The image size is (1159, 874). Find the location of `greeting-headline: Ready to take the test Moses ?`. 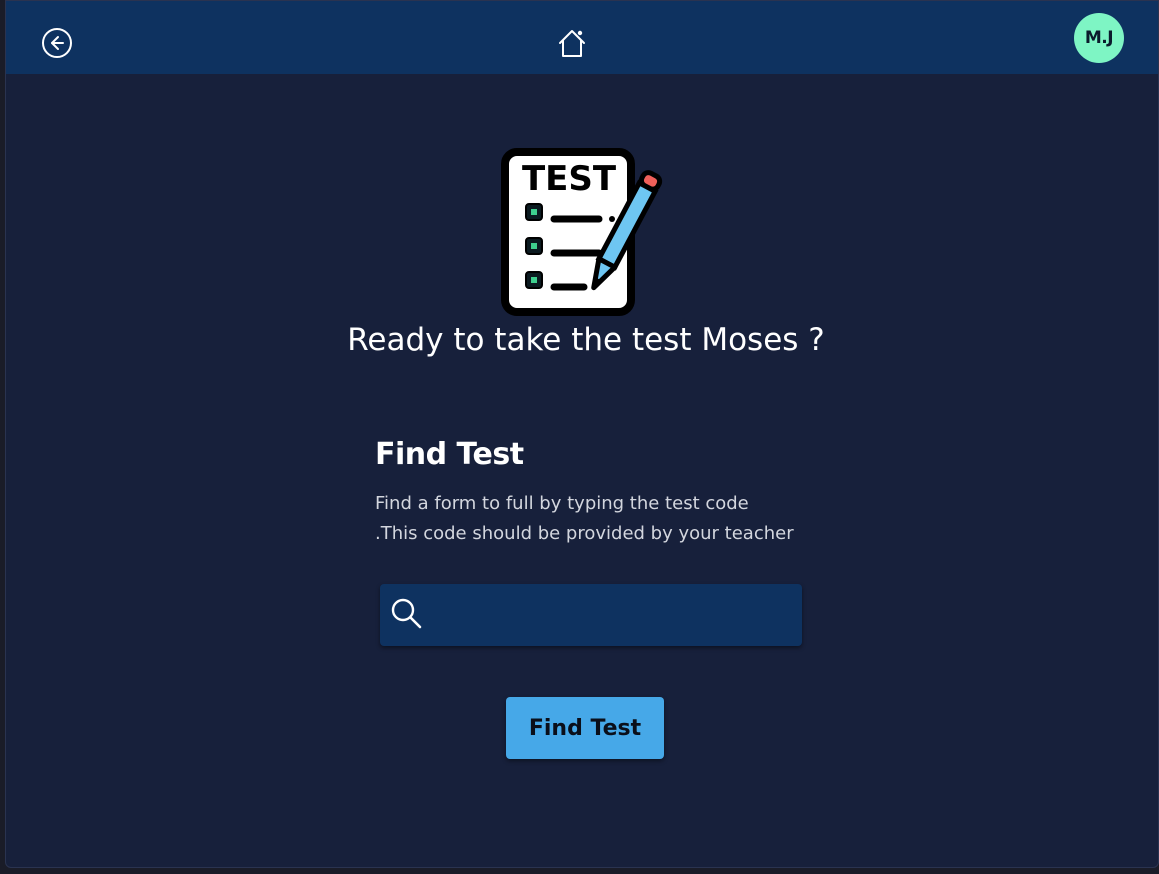

greeting-headline: Ready to take the test Moses ? is located at coordinates (586, 340).